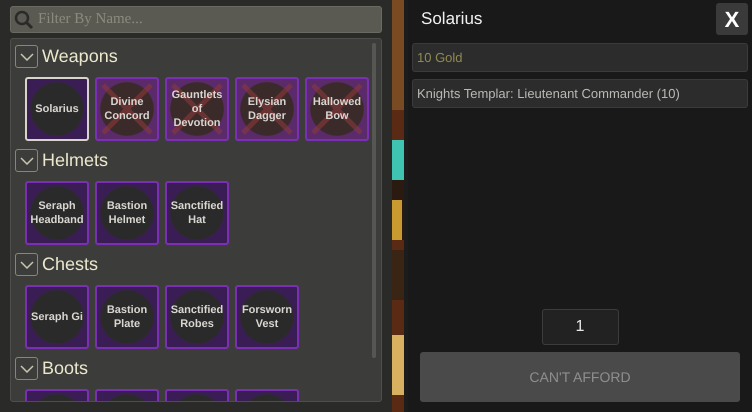  I want to click on item-tile: Solarius, so click(57, 109).